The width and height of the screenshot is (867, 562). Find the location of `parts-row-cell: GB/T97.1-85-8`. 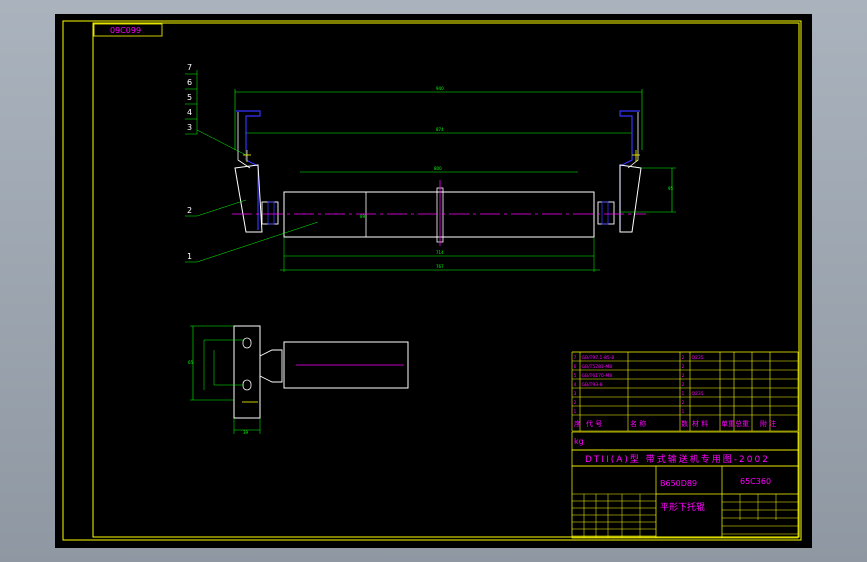

parts-row-cell: GB/T97.1-85-8 is located at coordinates (598, 358).